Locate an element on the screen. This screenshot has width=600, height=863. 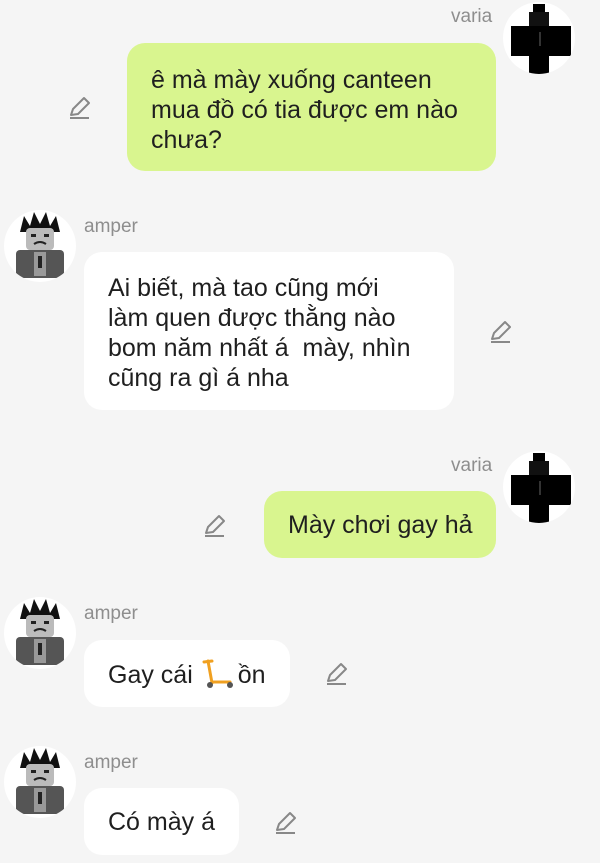
message-text: cũng ra gì á nha is located at coordinates (198, 378).